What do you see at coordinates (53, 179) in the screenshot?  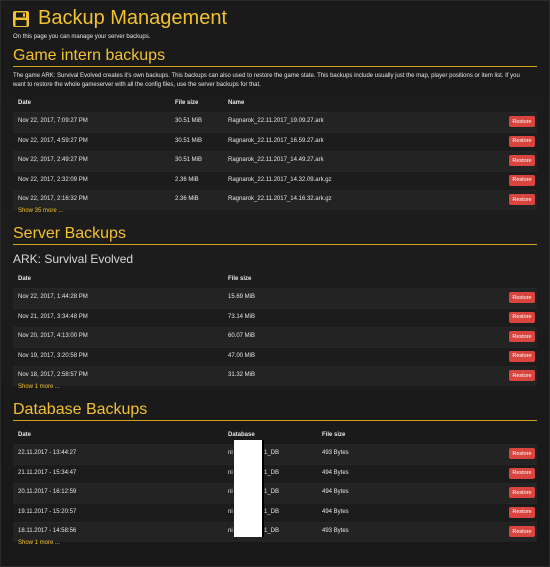 I see `row-date: Nov 22, 2017, 2:32:09 PM` at bounding box center [53, 179].